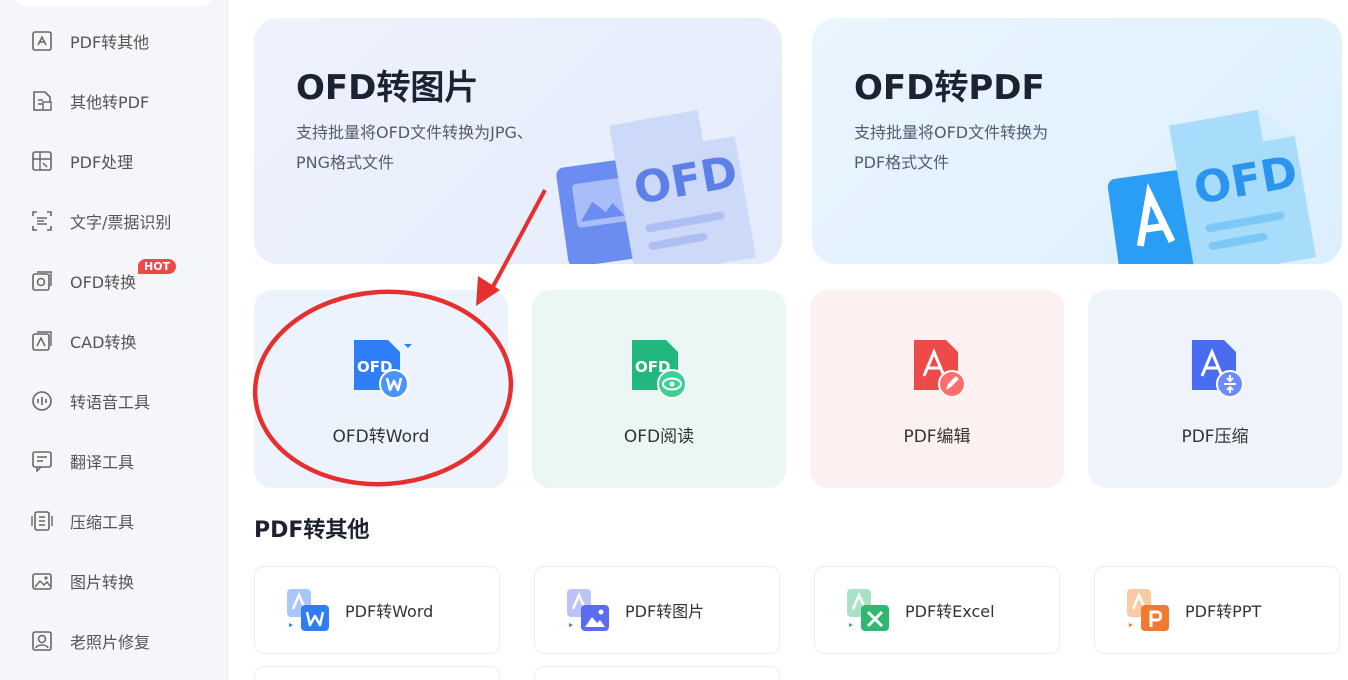  What do you see at coordinates (656, 187) in the screenshot?
I see `ofd-to-image-illustration: OFD` at bounding box center [656, 187].